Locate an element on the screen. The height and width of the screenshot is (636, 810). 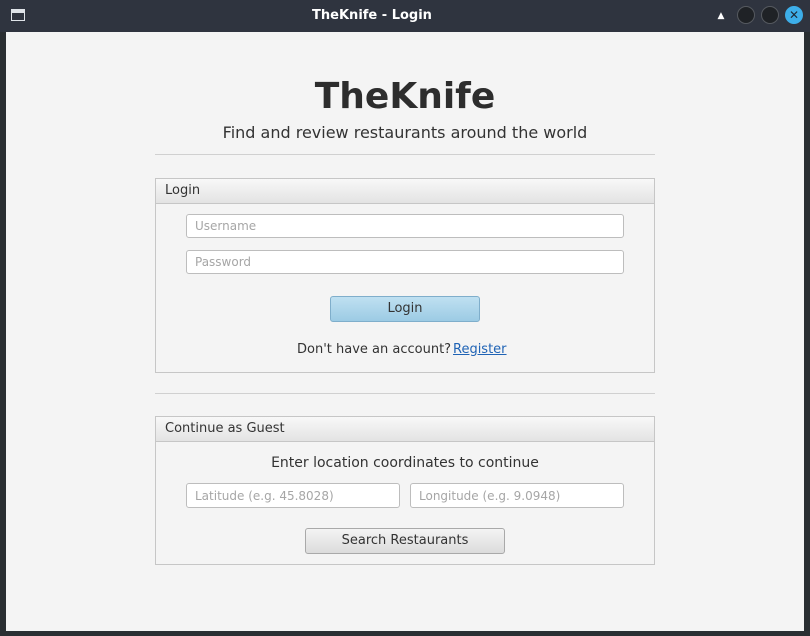
section-divider is located at coordinates (405, 393).